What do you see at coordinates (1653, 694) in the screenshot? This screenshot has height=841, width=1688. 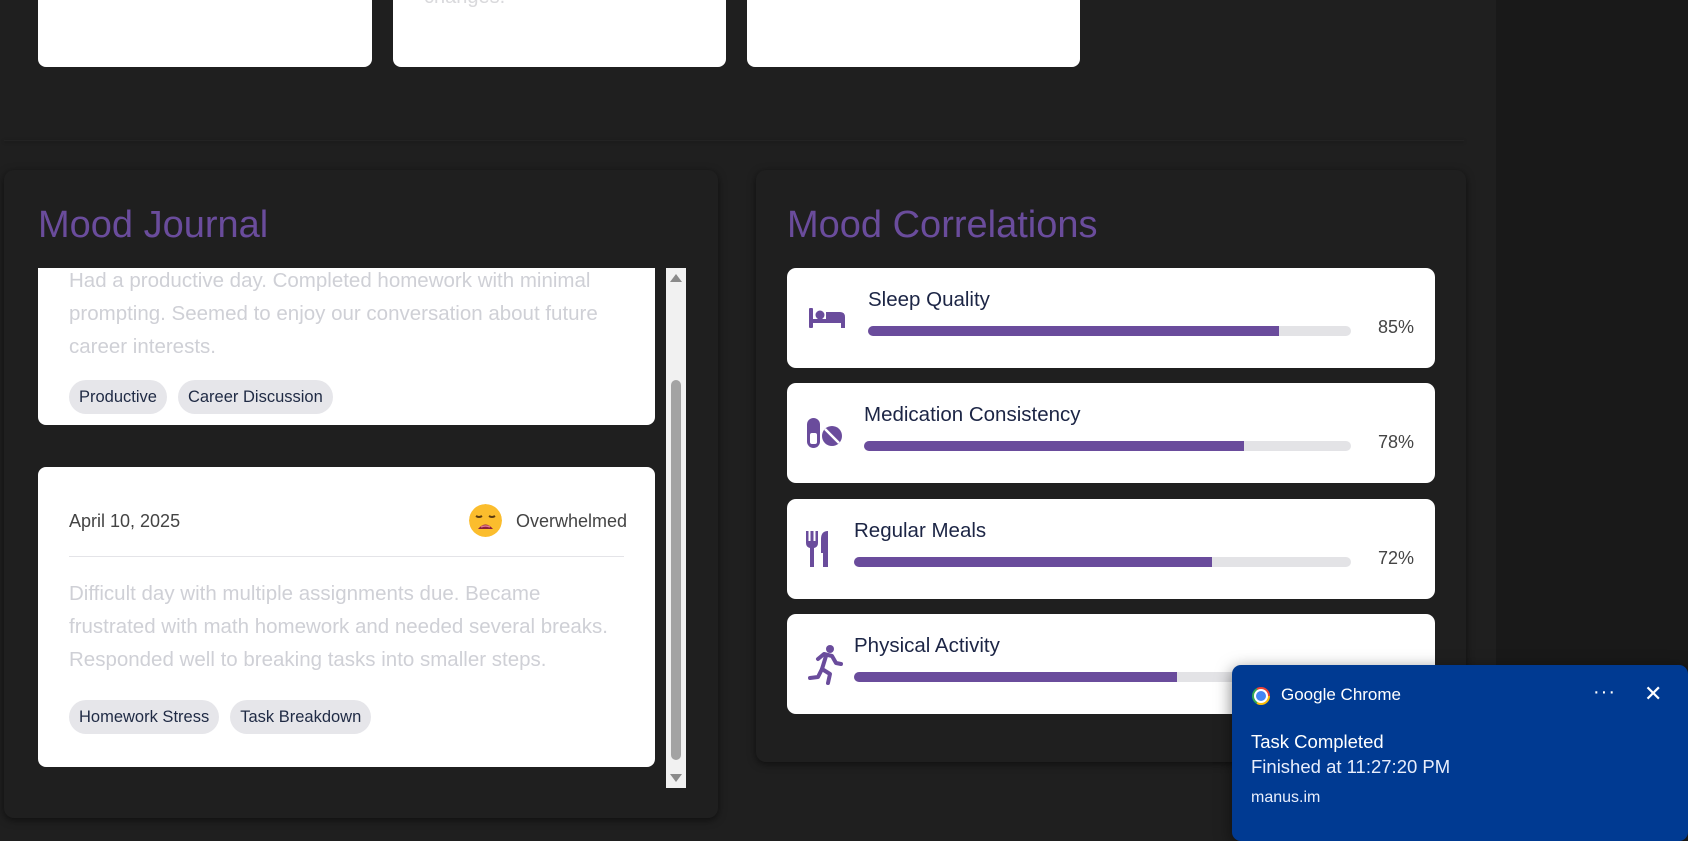 I see `close-icon: ✕` at bounding box center [1653, 694].